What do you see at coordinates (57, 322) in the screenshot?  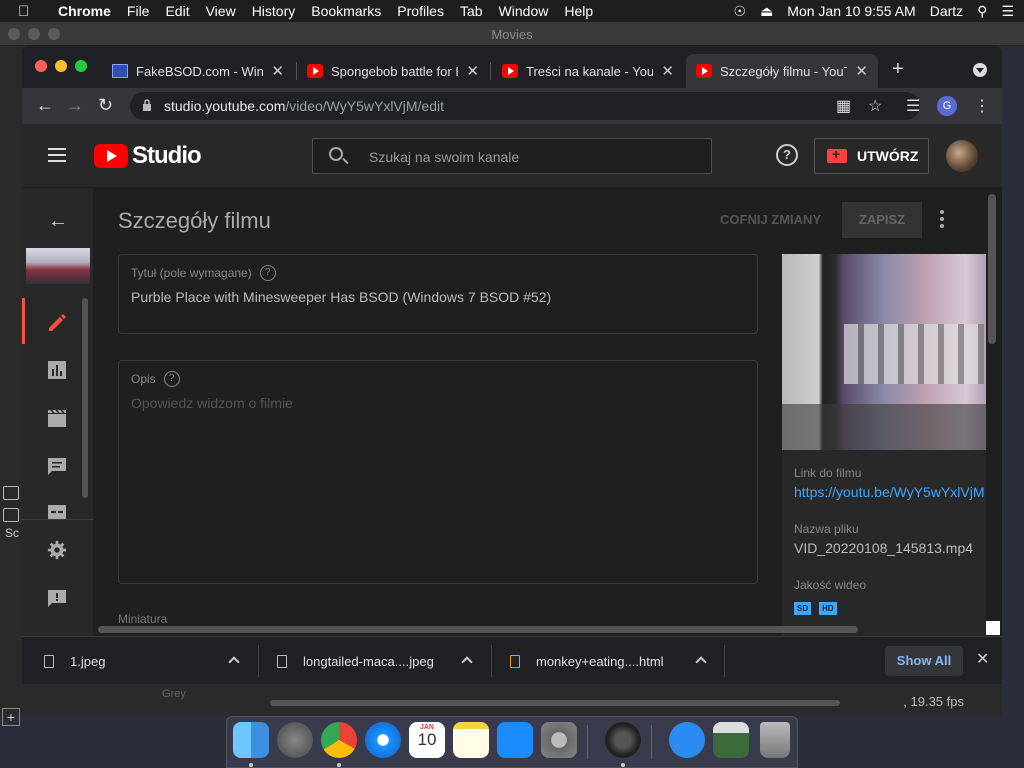 I see `edit-details-icon` at bounding box center [57, 322].